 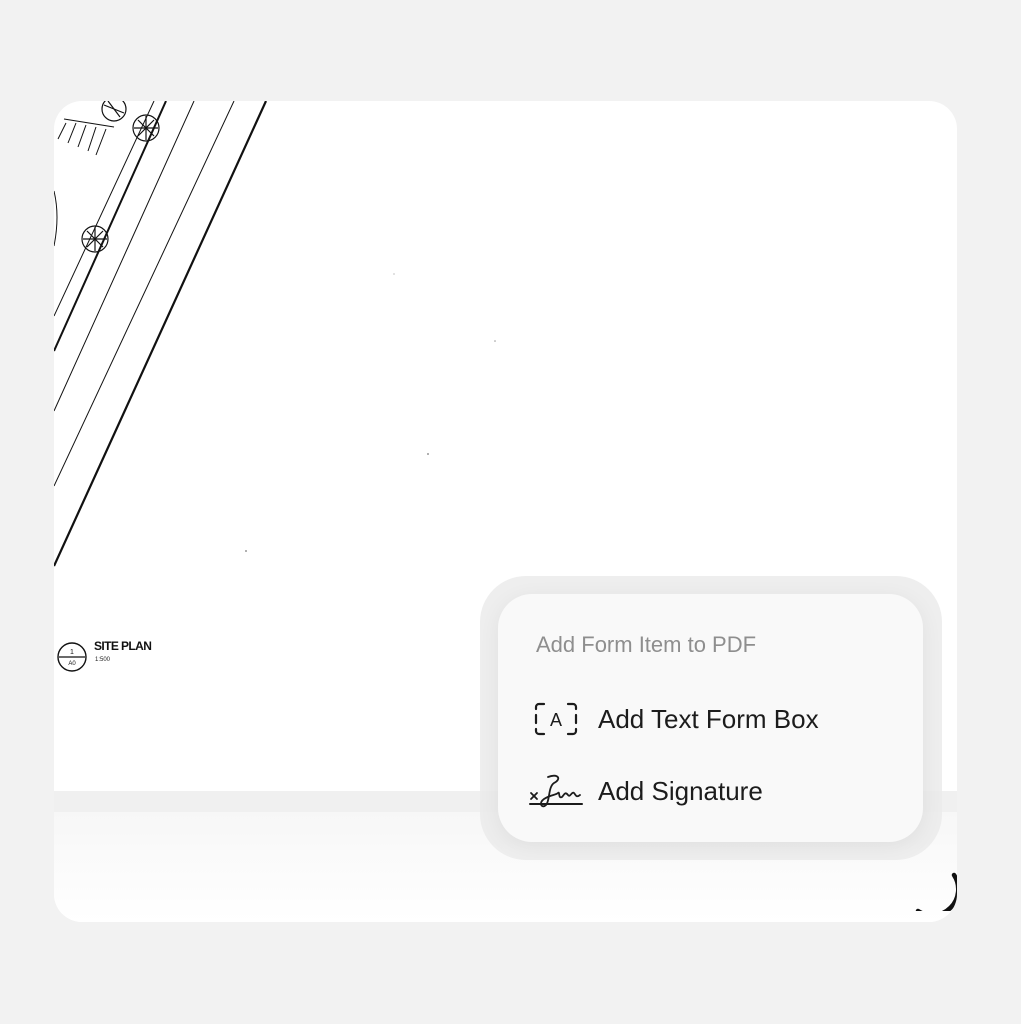 I want to click on add-text-form-box-button: A Add Text Form Box, so click(x=716, y=719).